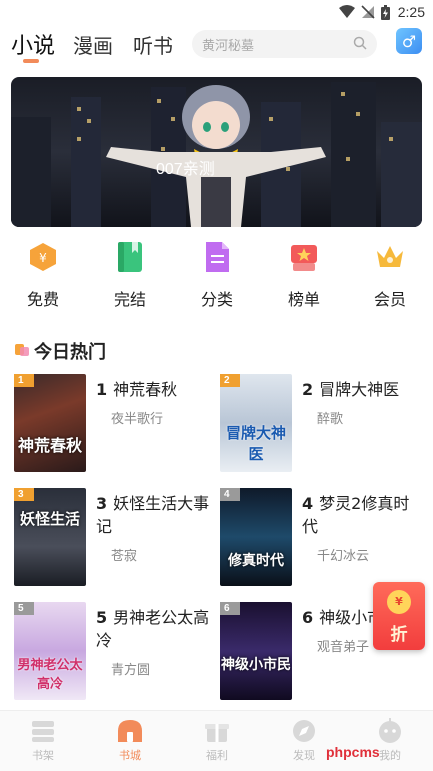 This screenshot has height=771, width=433. Describe the element at coordinates (129, 299) in the screenshot. I see `quick-entry-label: 完结` at that location.